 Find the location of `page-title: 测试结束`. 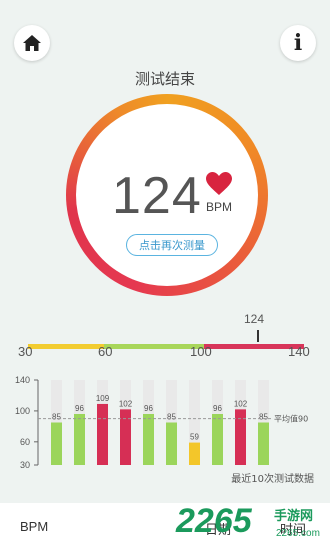

page-title: 测试结束 is located at coordinates (164, 79).